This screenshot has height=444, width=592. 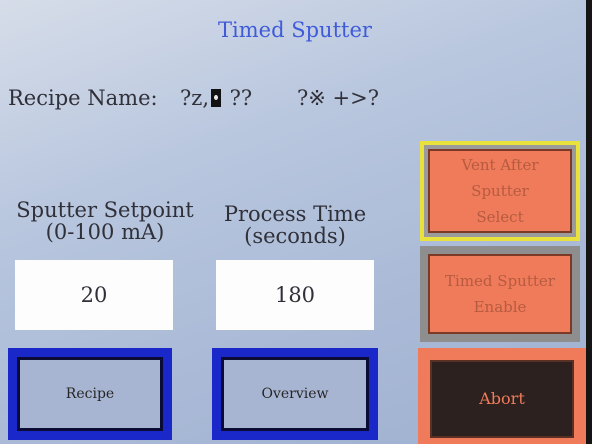 I want to click on overview-button-label: Overview, so click(x=295, y=394).